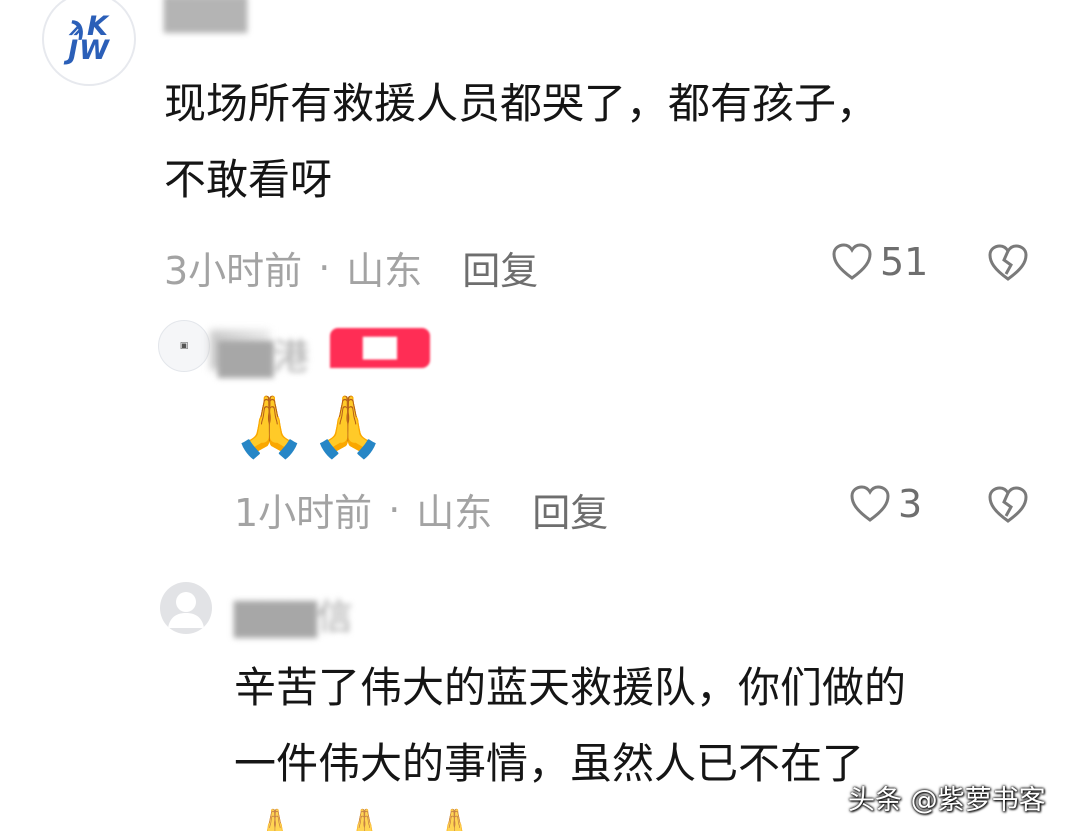  I want to click on avatar: ϡK JW, so click(89, 43).